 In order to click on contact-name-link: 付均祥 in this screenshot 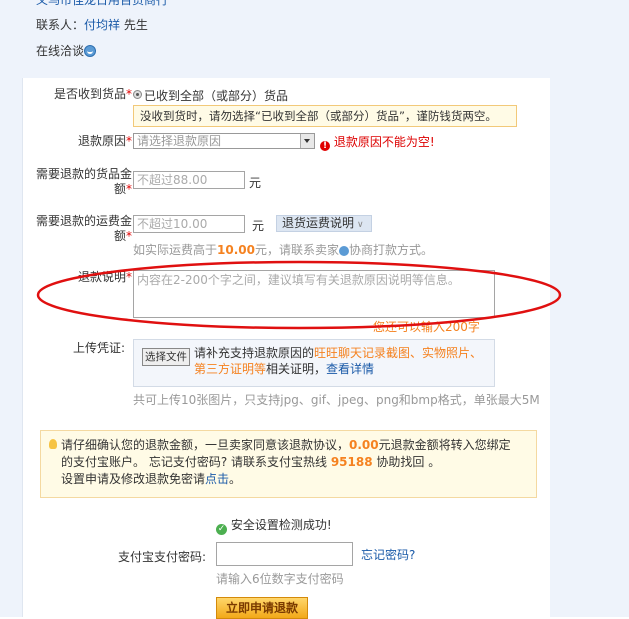, I will do `click(102, 25)`.